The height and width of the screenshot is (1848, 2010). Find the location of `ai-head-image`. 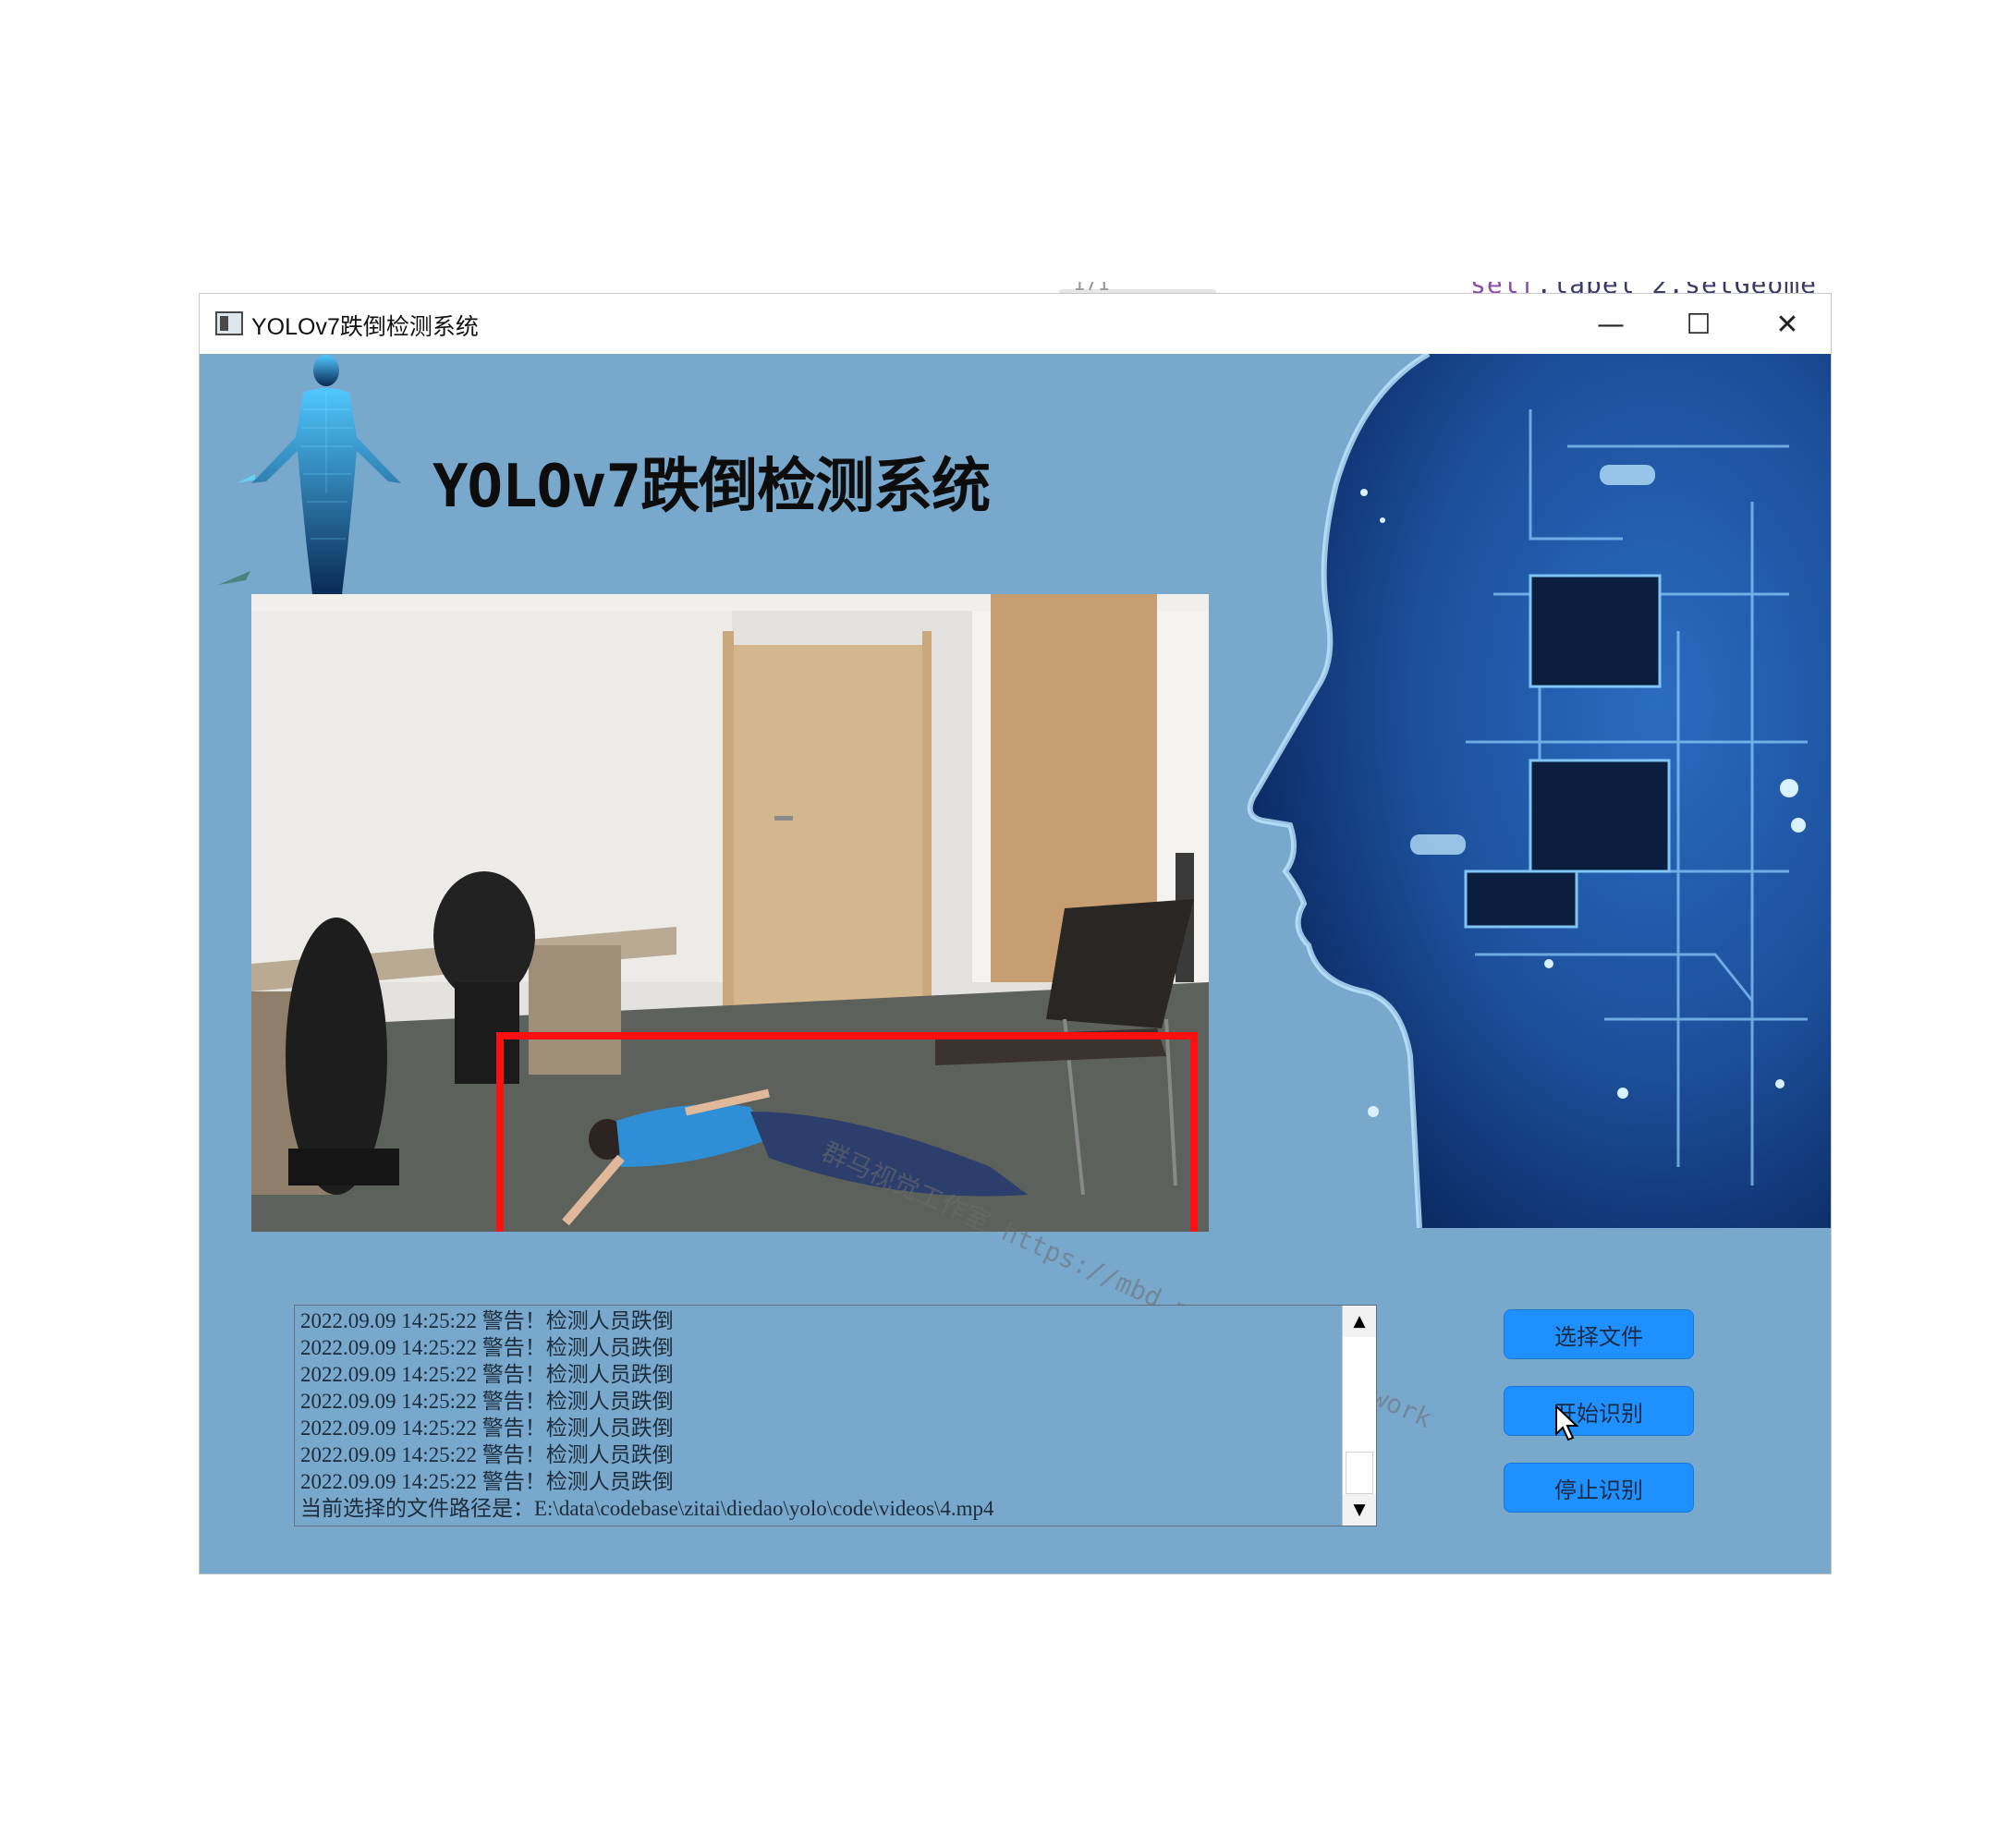

ai-head-image is located at coordinates (1539, 791).